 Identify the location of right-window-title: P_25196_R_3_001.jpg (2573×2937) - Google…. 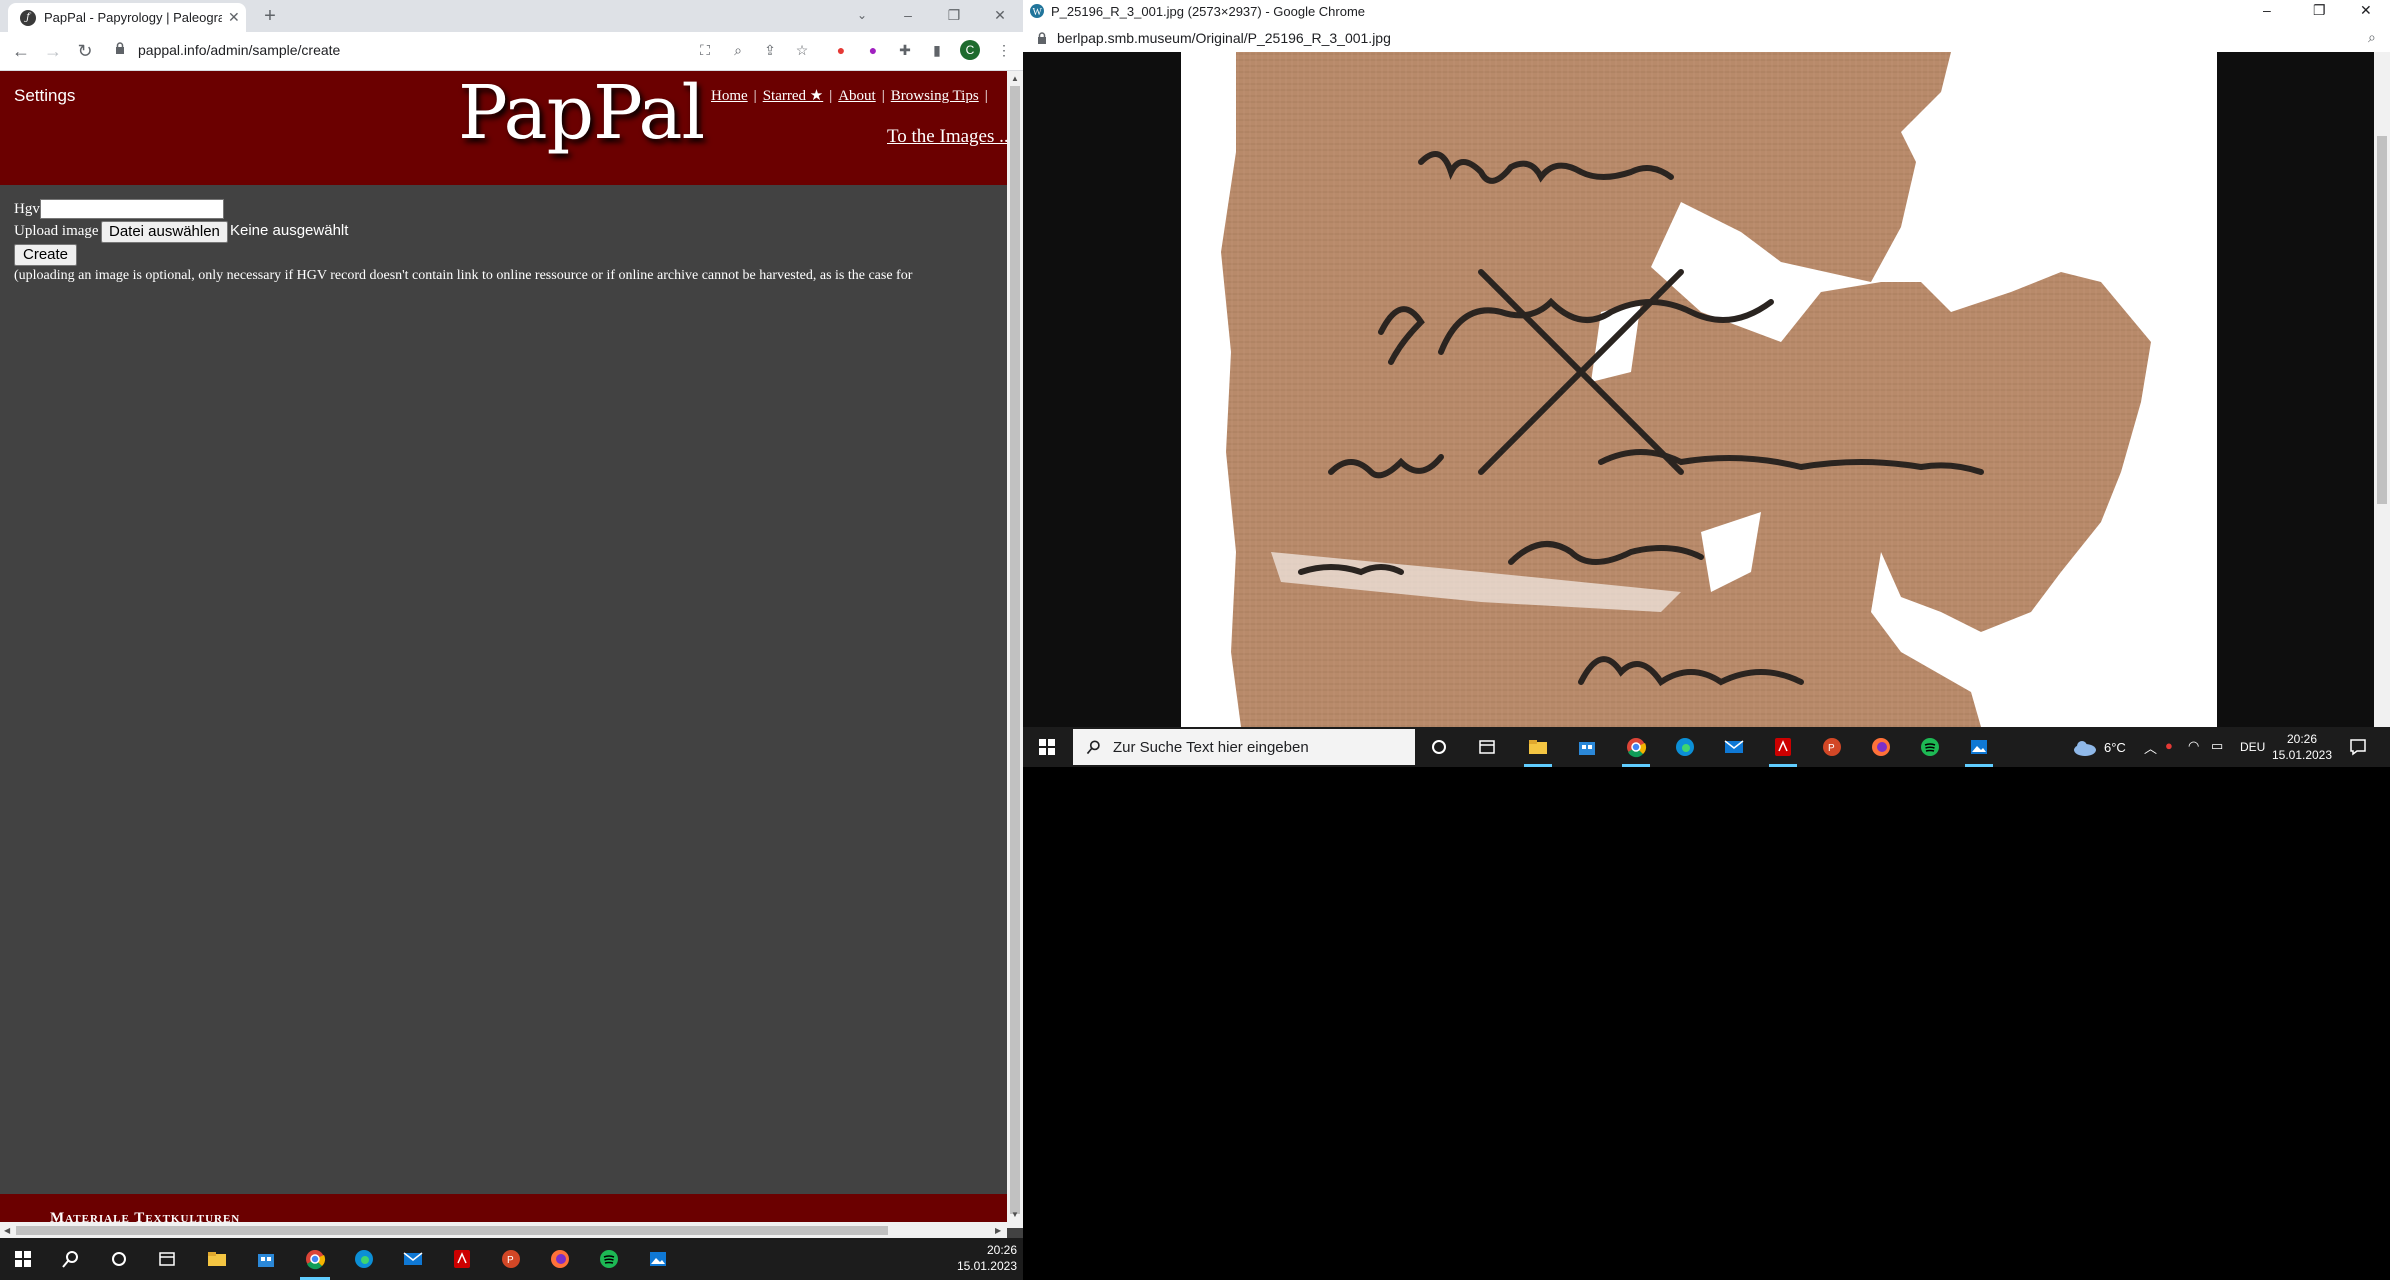
(1208, 11).